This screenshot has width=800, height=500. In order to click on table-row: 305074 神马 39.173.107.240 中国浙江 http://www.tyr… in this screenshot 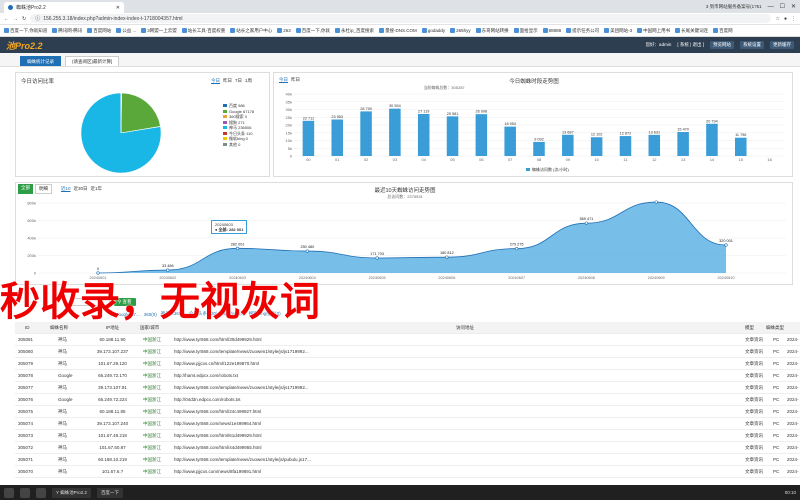, I will do `click(407, 424)`.